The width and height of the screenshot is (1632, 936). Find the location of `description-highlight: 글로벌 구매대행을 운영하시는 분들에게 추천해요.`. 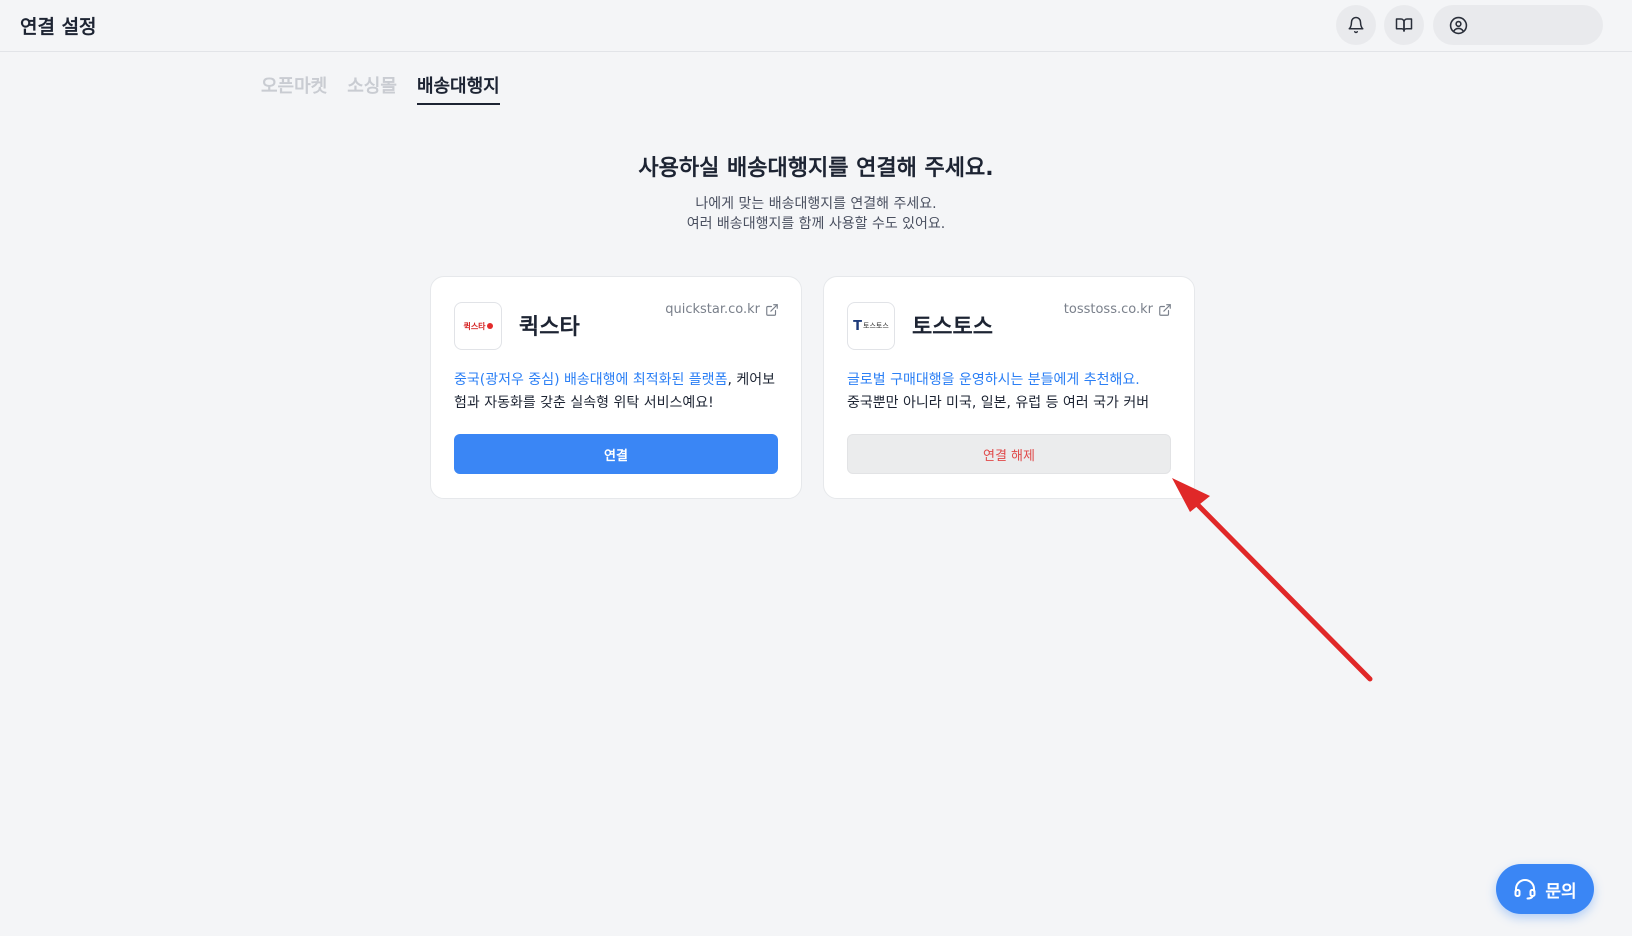

description-highlight: 글로벌 구매대행을 운영하시는 분들에게 추천해요. is located at coordinates (993, 380).